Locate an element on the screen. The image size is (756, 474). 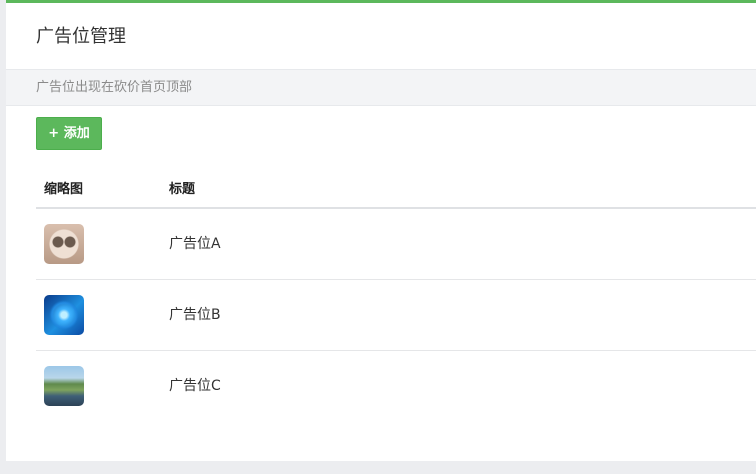
add-button: + 添加 is located at coordinates (69, 133).